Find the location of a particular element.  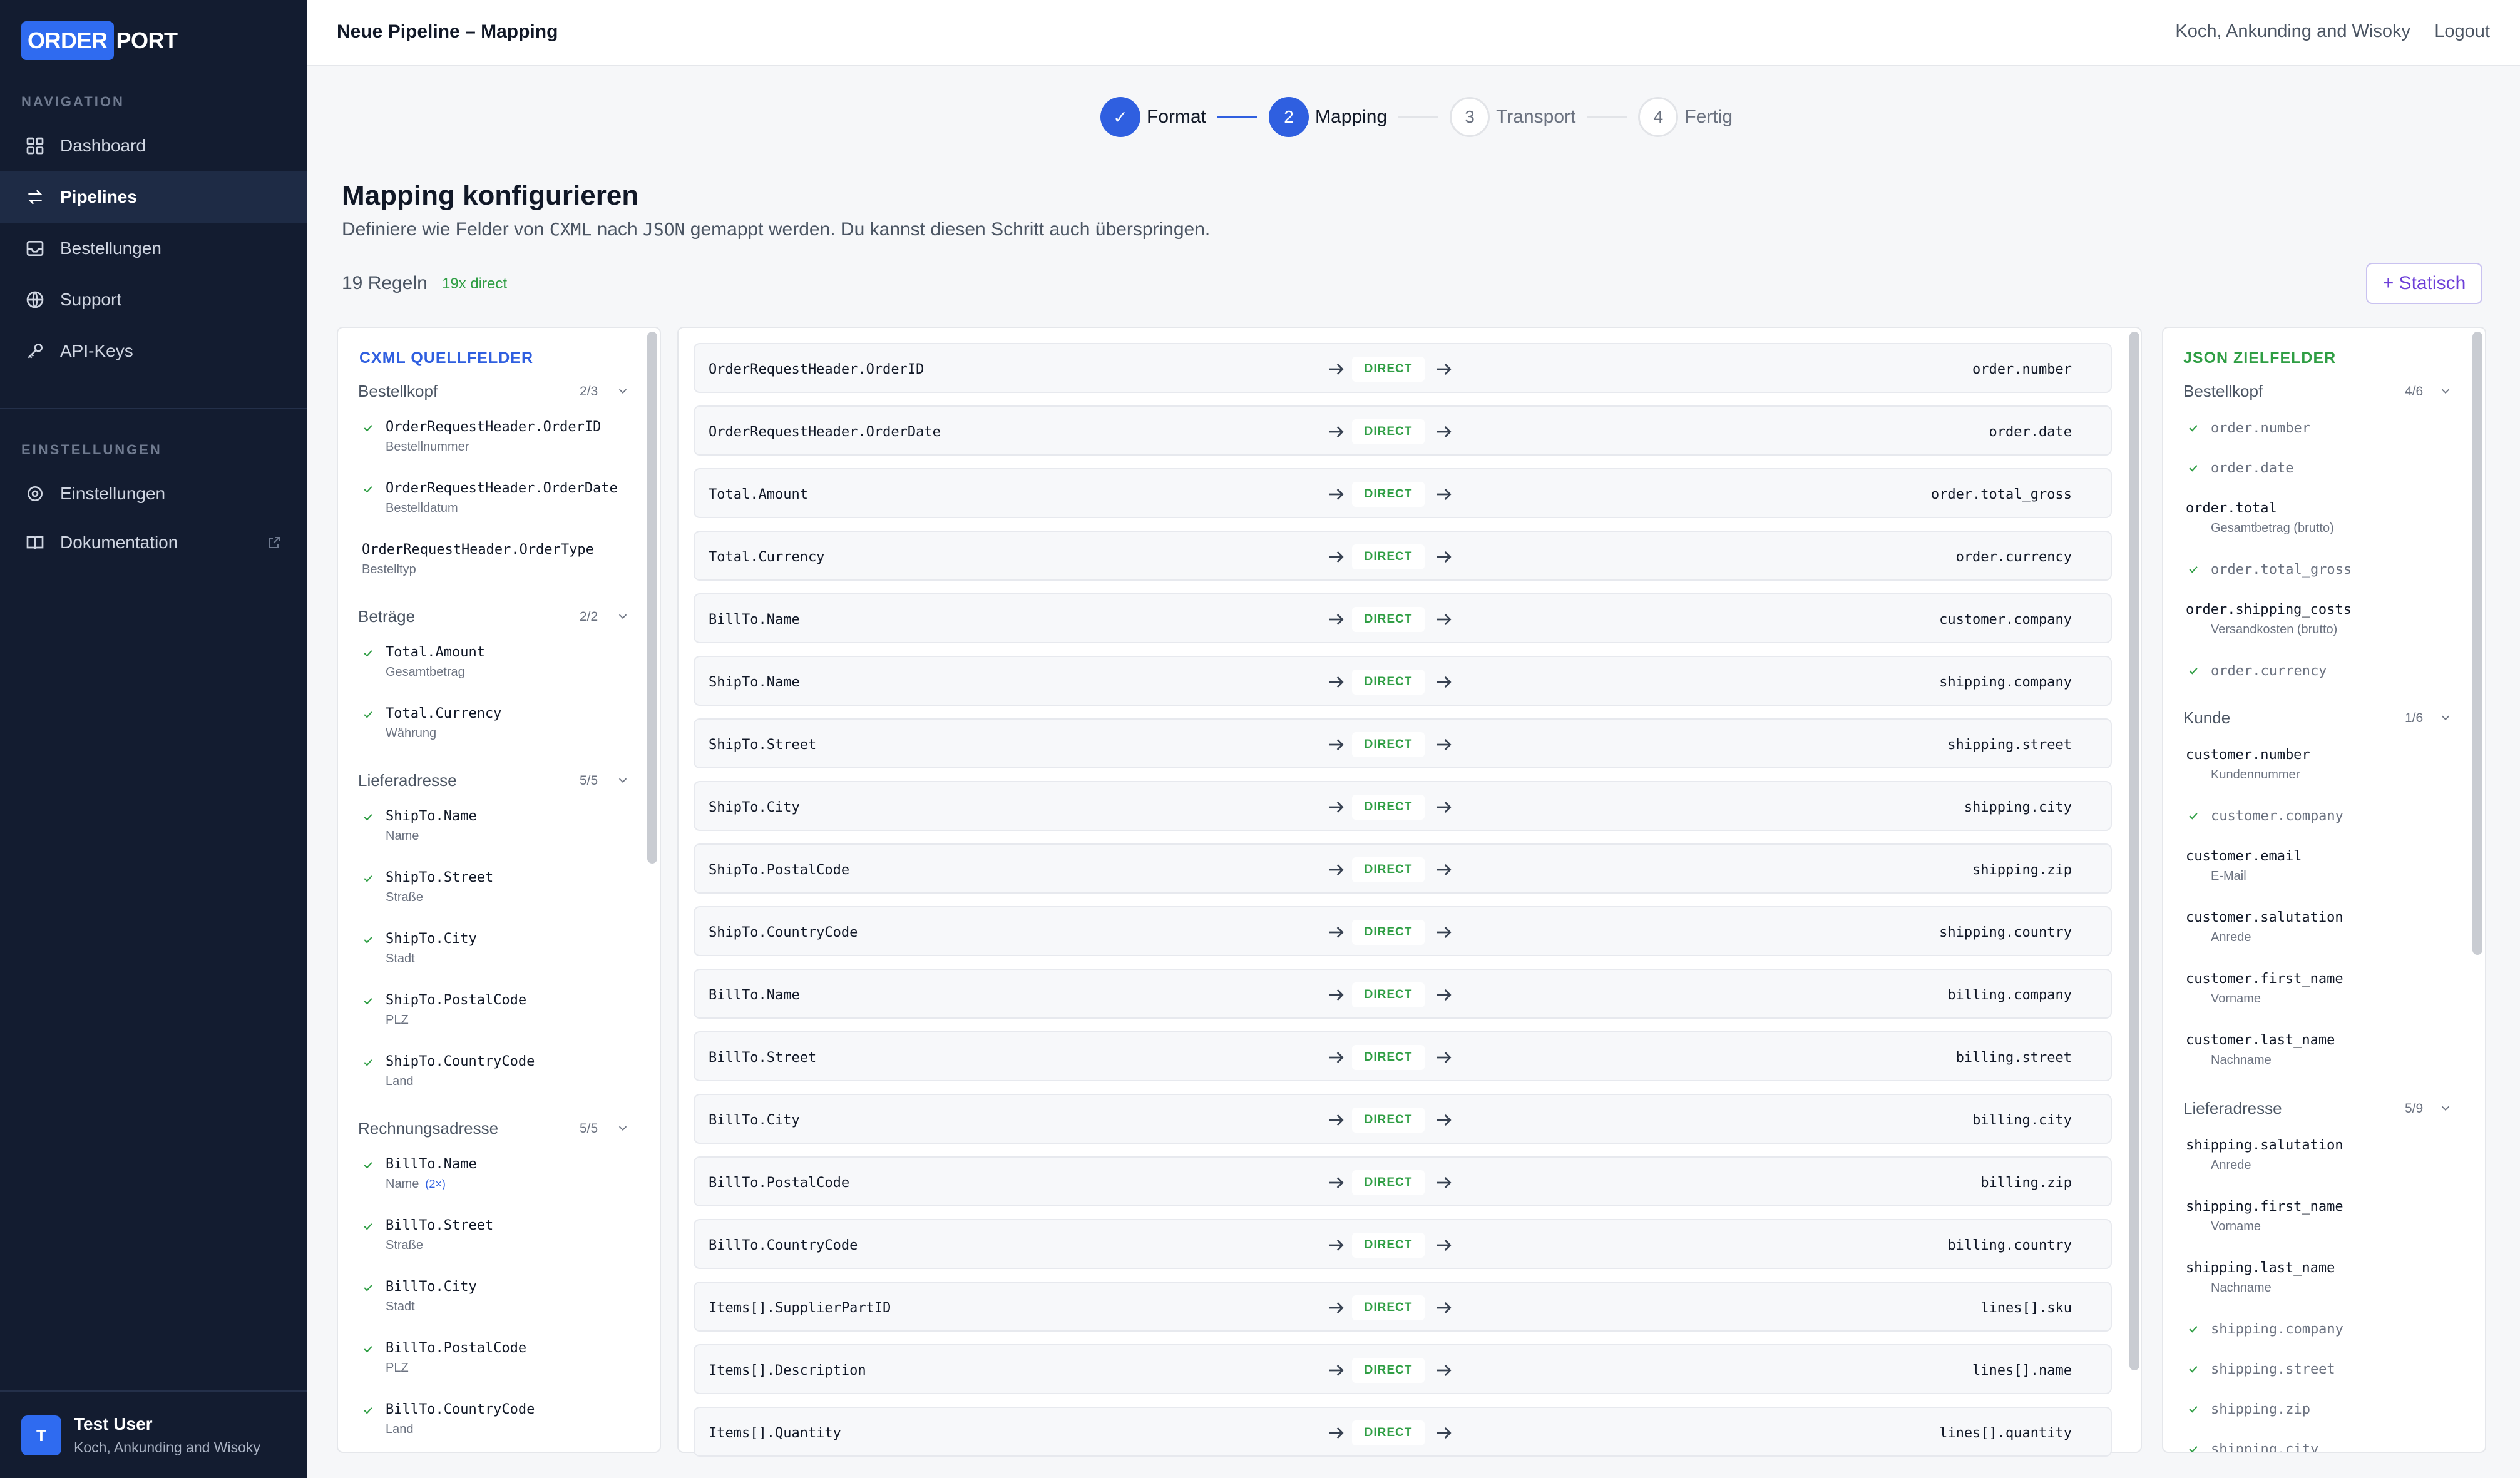

sidebar-item-support: Support is located at coordinates (153, 299).